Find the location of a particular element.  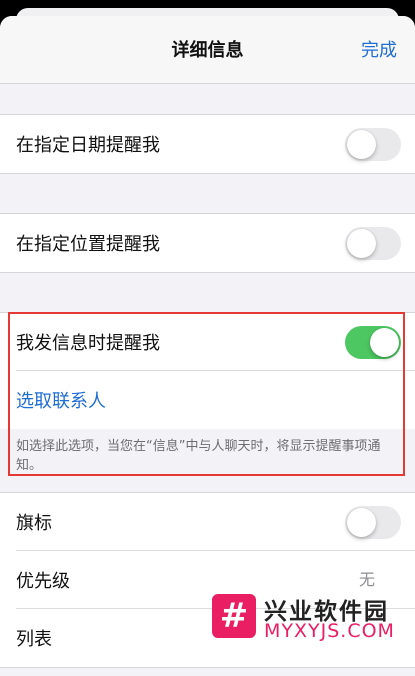

watermark-url: MYXYJS.COM is located at coordinates (329, 631).